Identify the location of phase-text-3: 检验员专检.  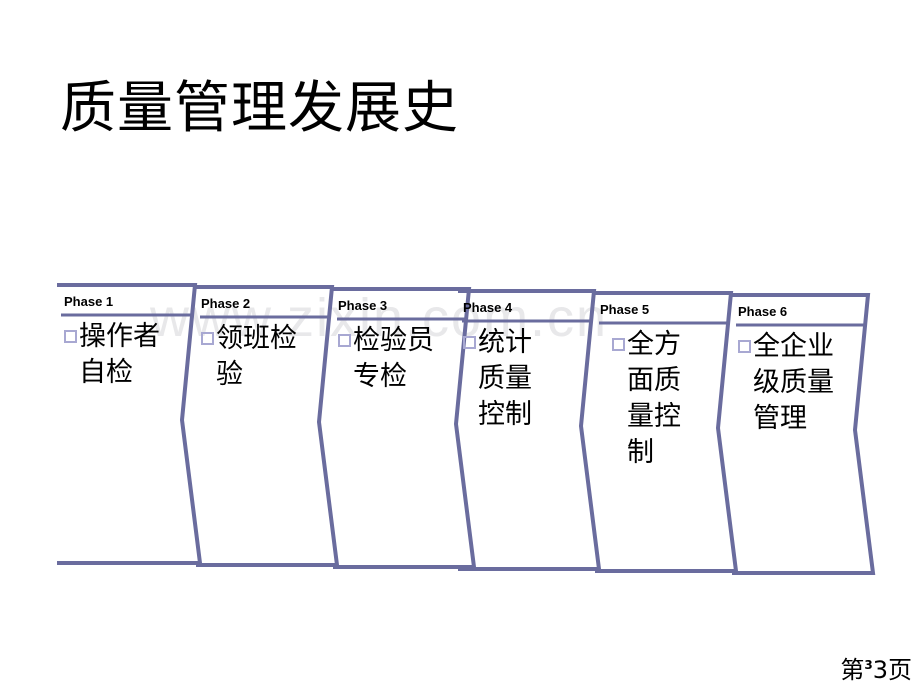
(393, 358).